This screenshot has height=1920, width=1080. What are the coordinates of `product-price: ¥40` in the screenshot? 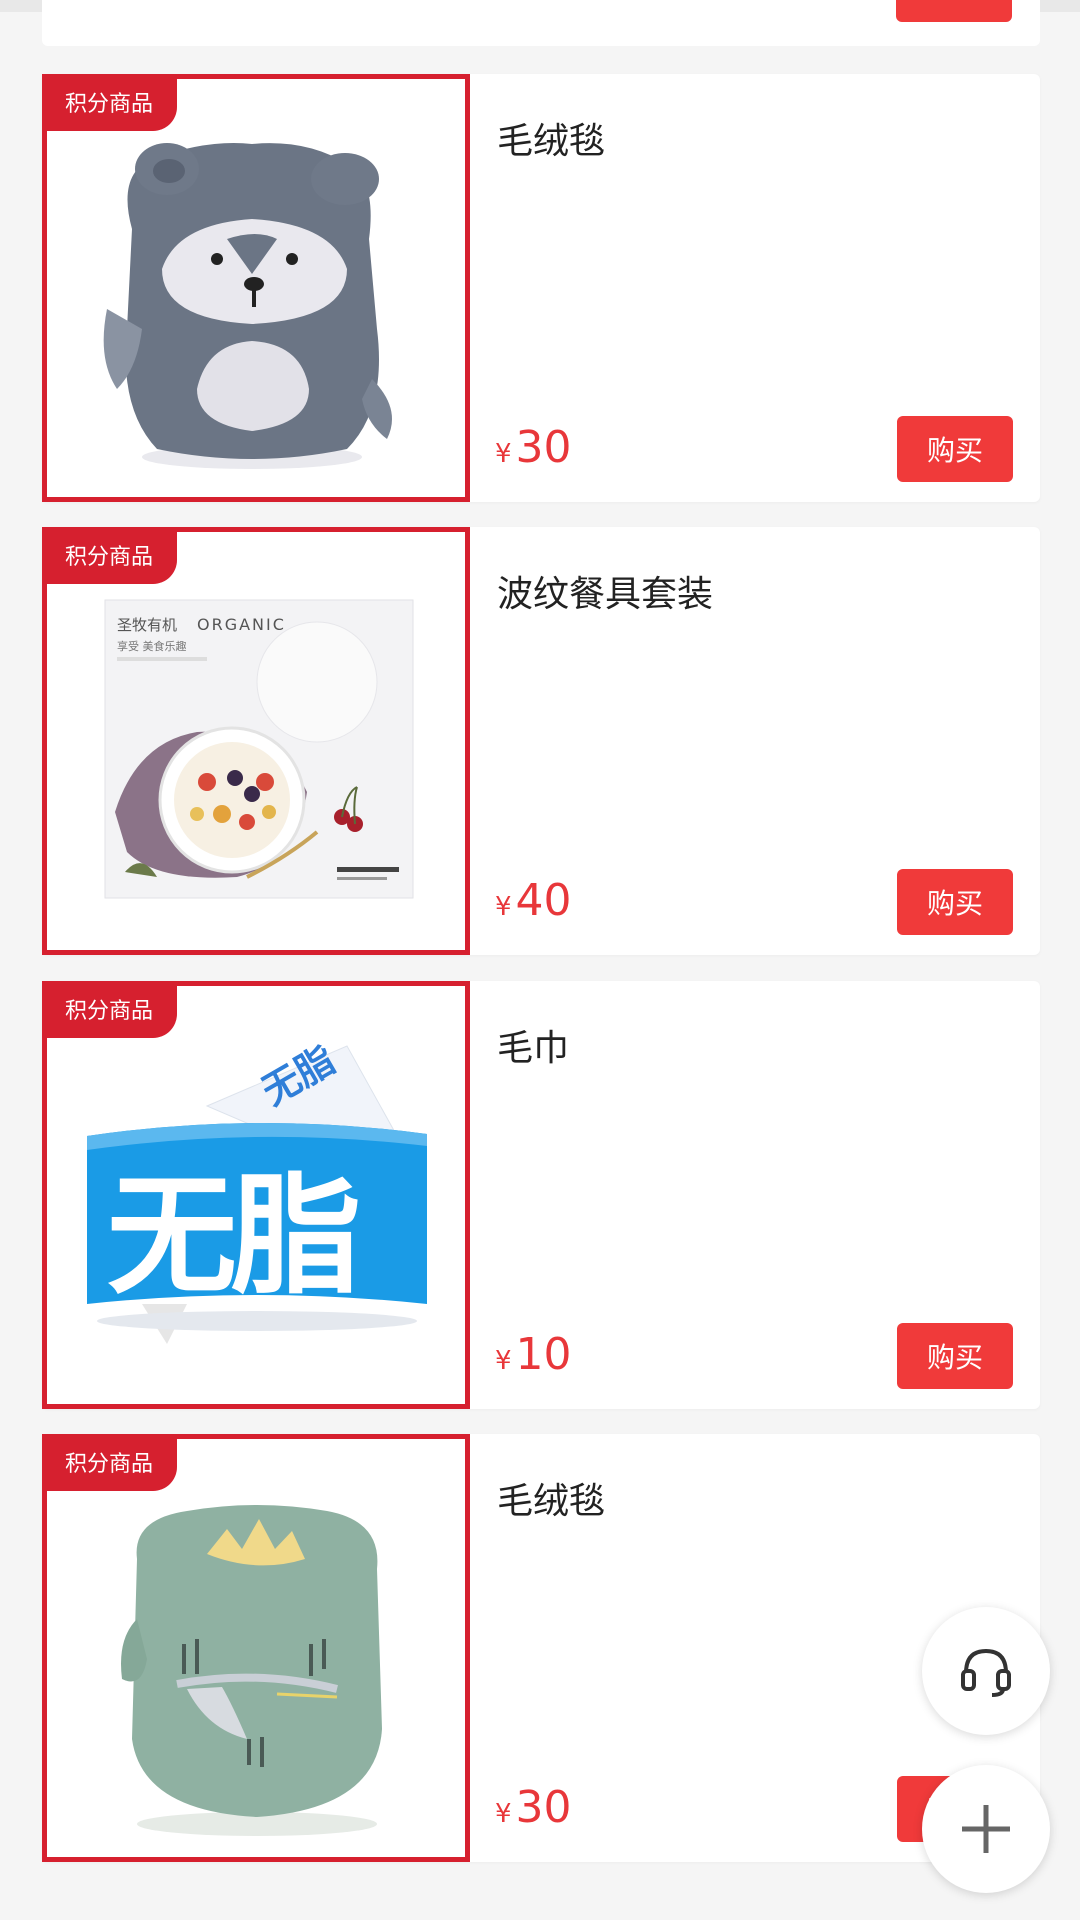 It's located at (533, 900).